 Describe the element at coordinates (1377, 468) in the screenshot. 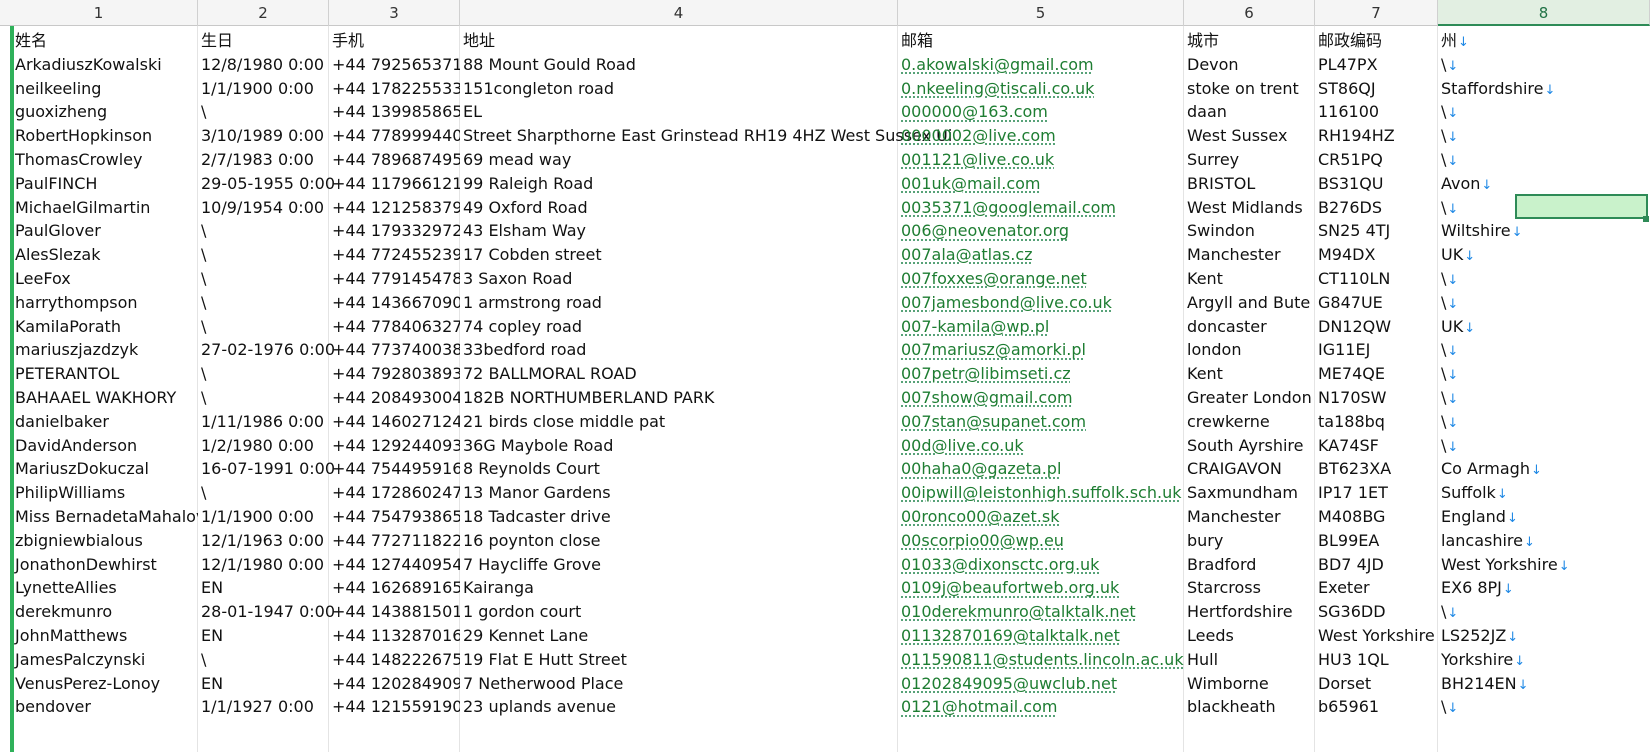

I see `cell: BT623XA` at that location.